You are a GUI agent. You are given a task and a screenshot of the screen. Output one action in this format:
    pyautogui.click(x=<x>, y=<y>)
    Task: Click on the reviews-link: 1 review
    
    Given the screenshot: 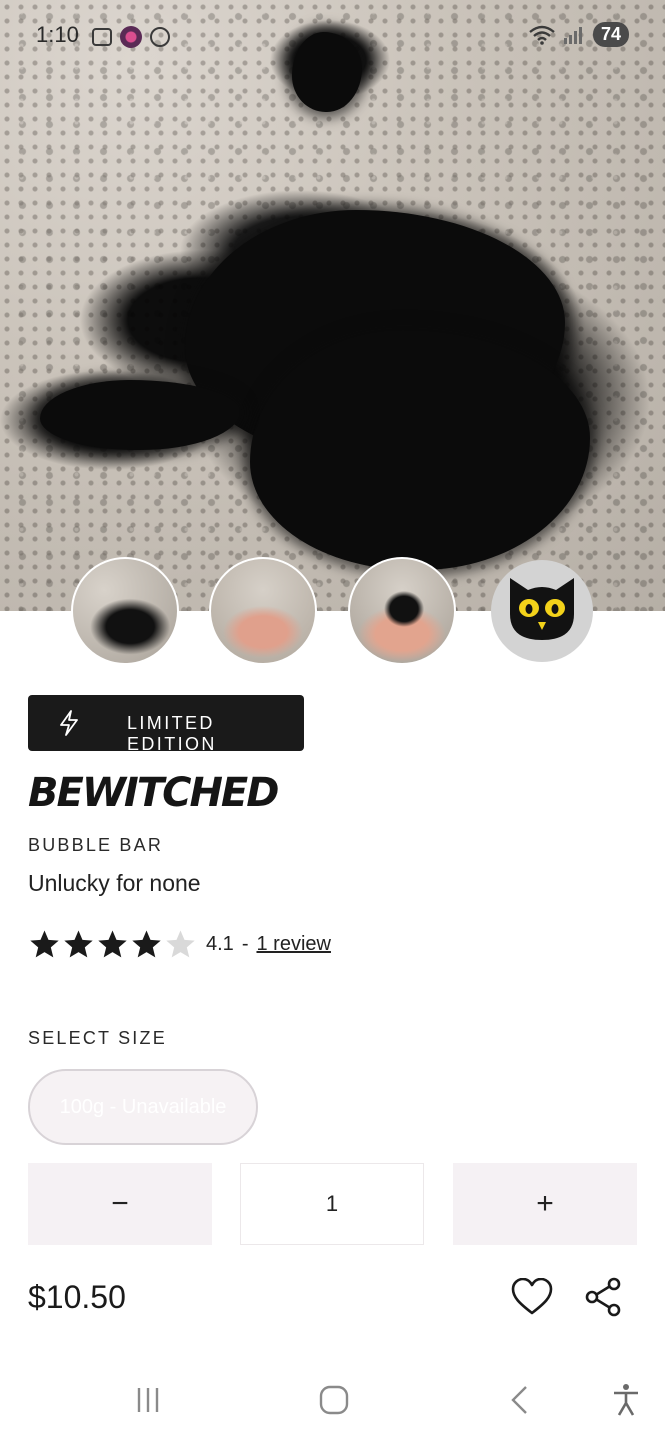 What is the action you would take?
    pyautogui.click(x=293, y=944)
    